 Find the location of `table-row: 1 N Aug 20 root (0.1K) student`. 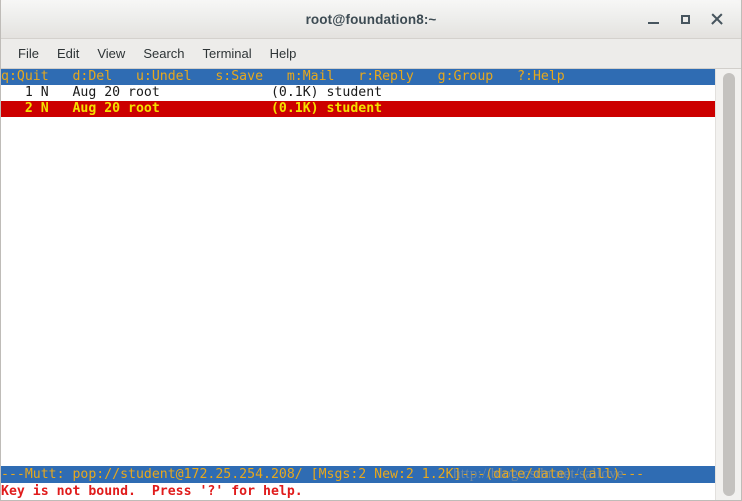

table-row: 1 N Aug 20 root (0.1K) student is located at coordinates (358, 93).